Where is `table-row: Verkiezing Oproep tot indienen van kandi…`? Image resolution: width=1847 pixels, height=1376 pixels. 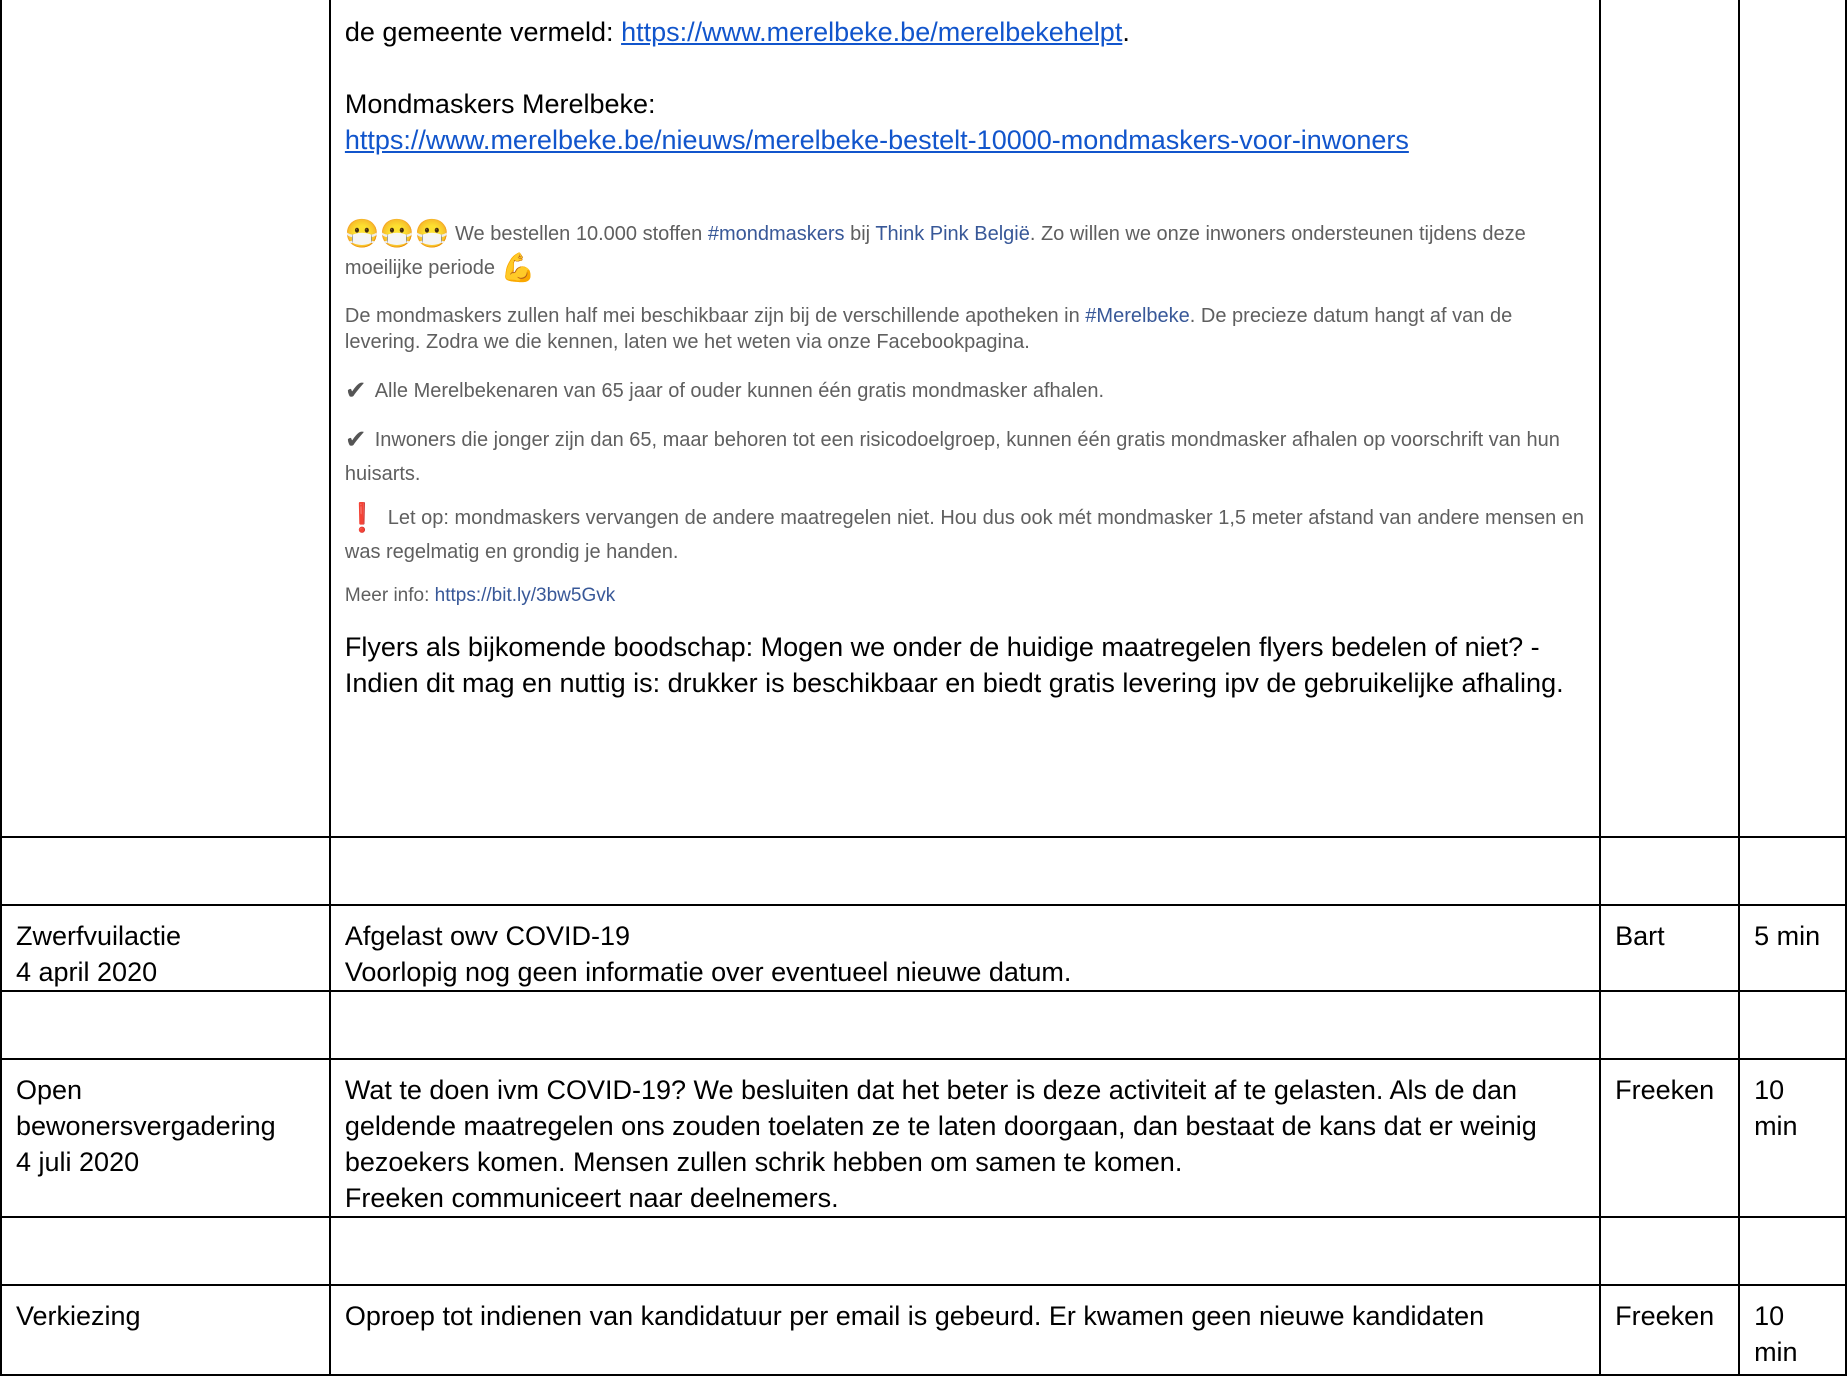
table-row: Verkiezing Oproep tot indienen van kandi… is located at coordinates (923, 1330).